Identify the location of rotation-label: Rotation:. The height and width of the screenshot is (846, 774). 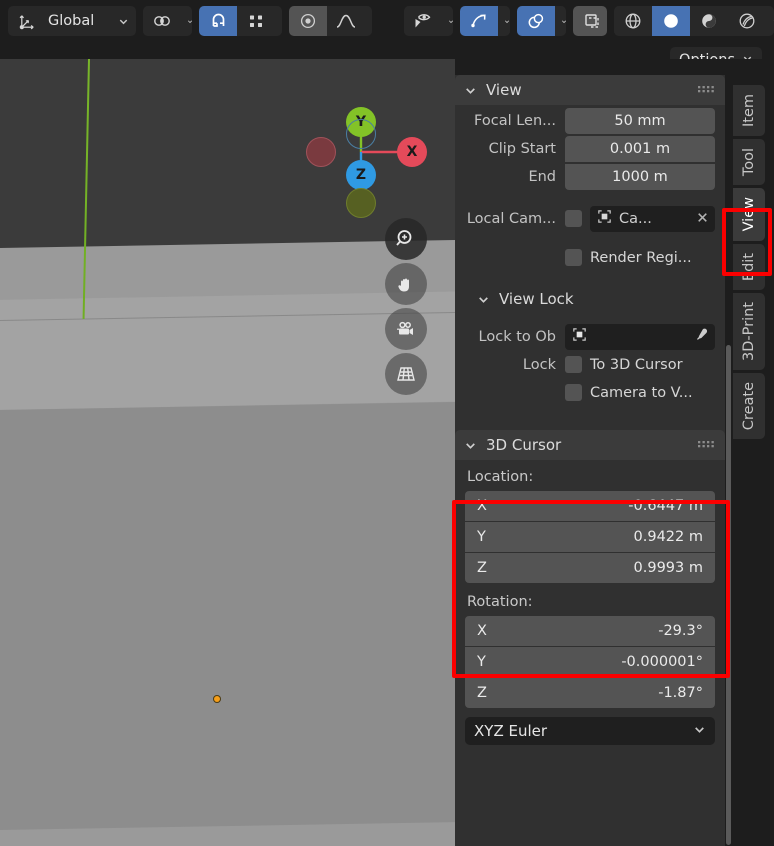
(500, 602).